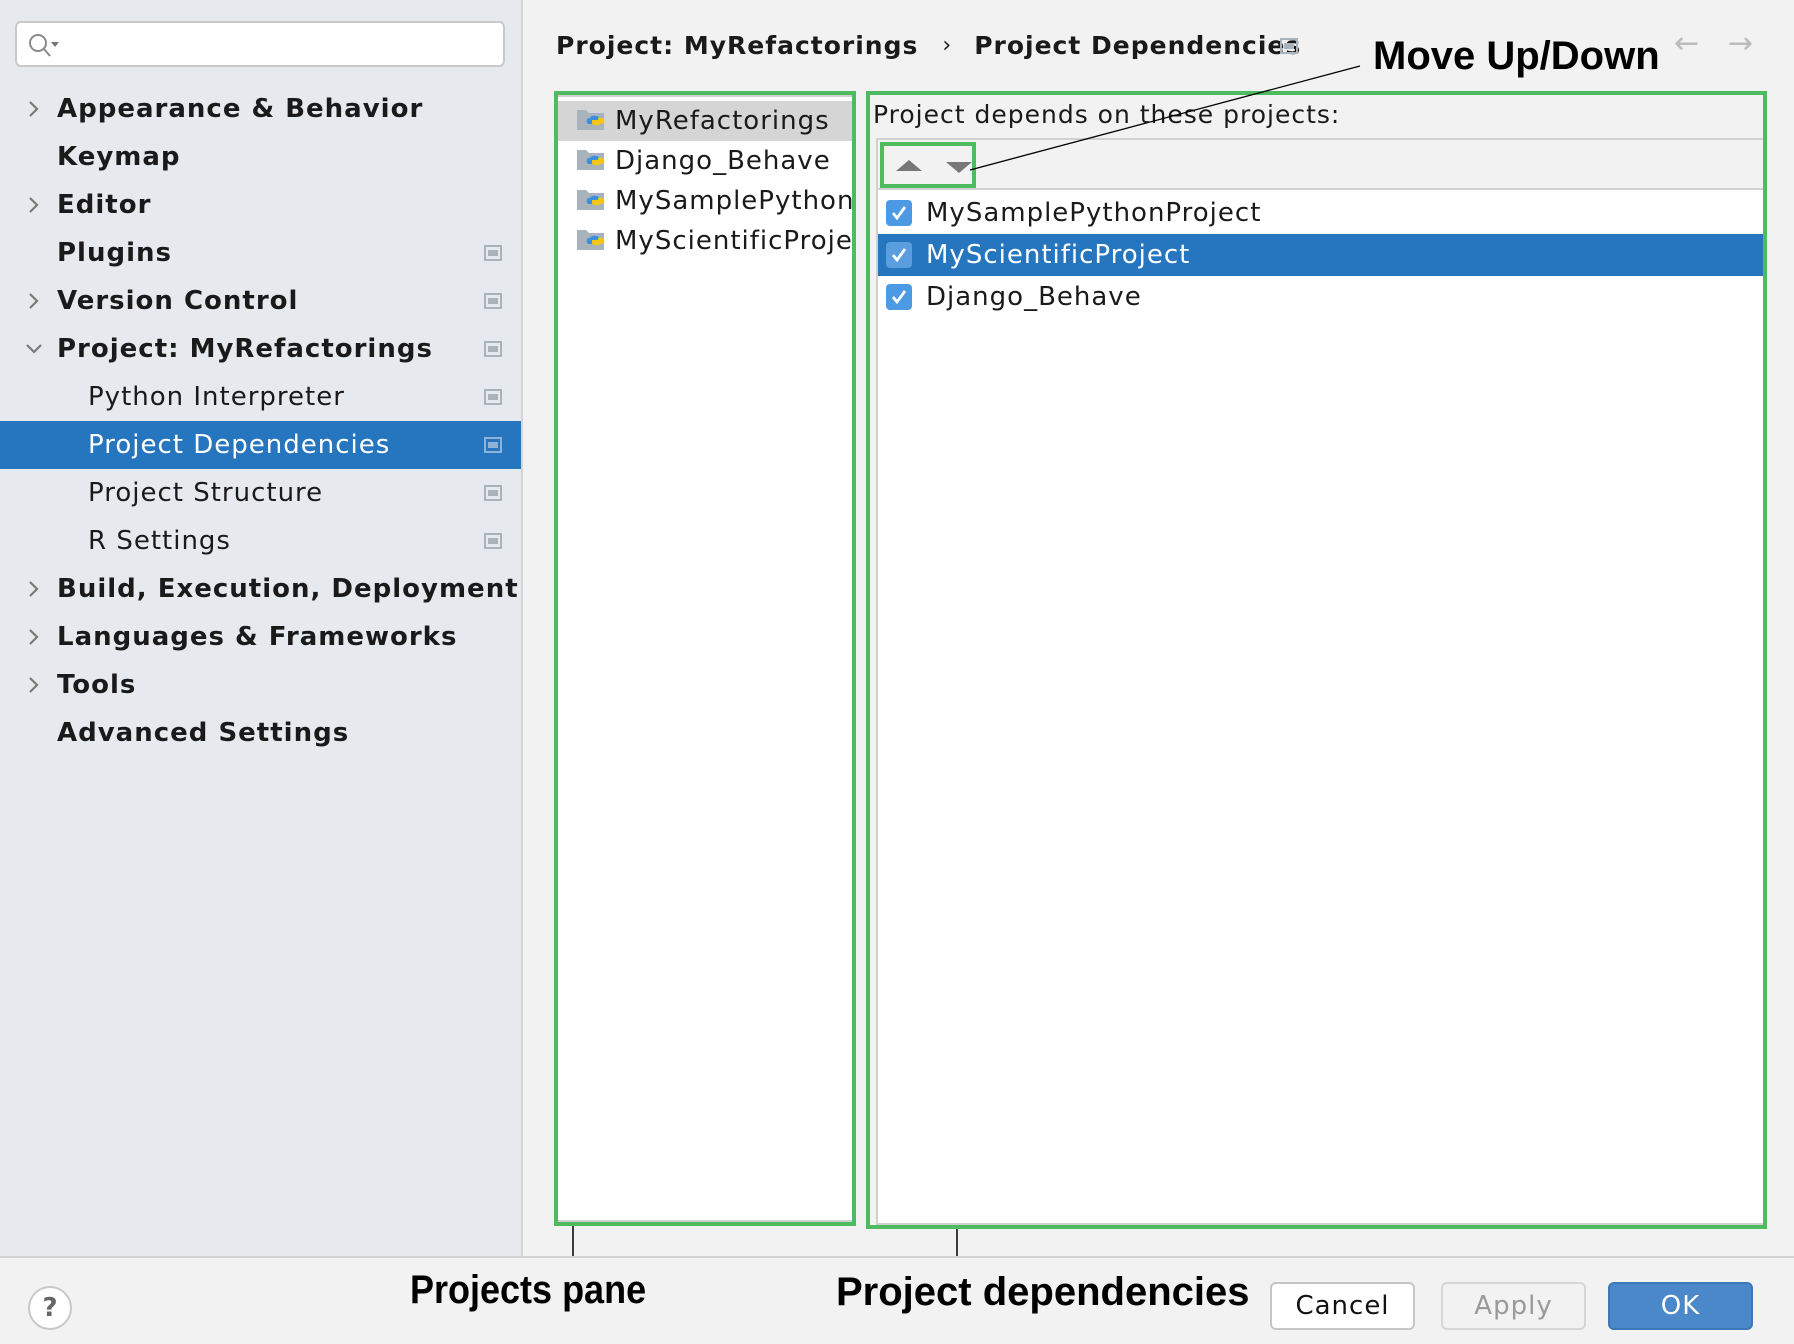 The image size is (1794, 1344). Describe the element at coordinates (178, 301) in the screenshot. I see `sidebar-item-label: Version Control` at that location.